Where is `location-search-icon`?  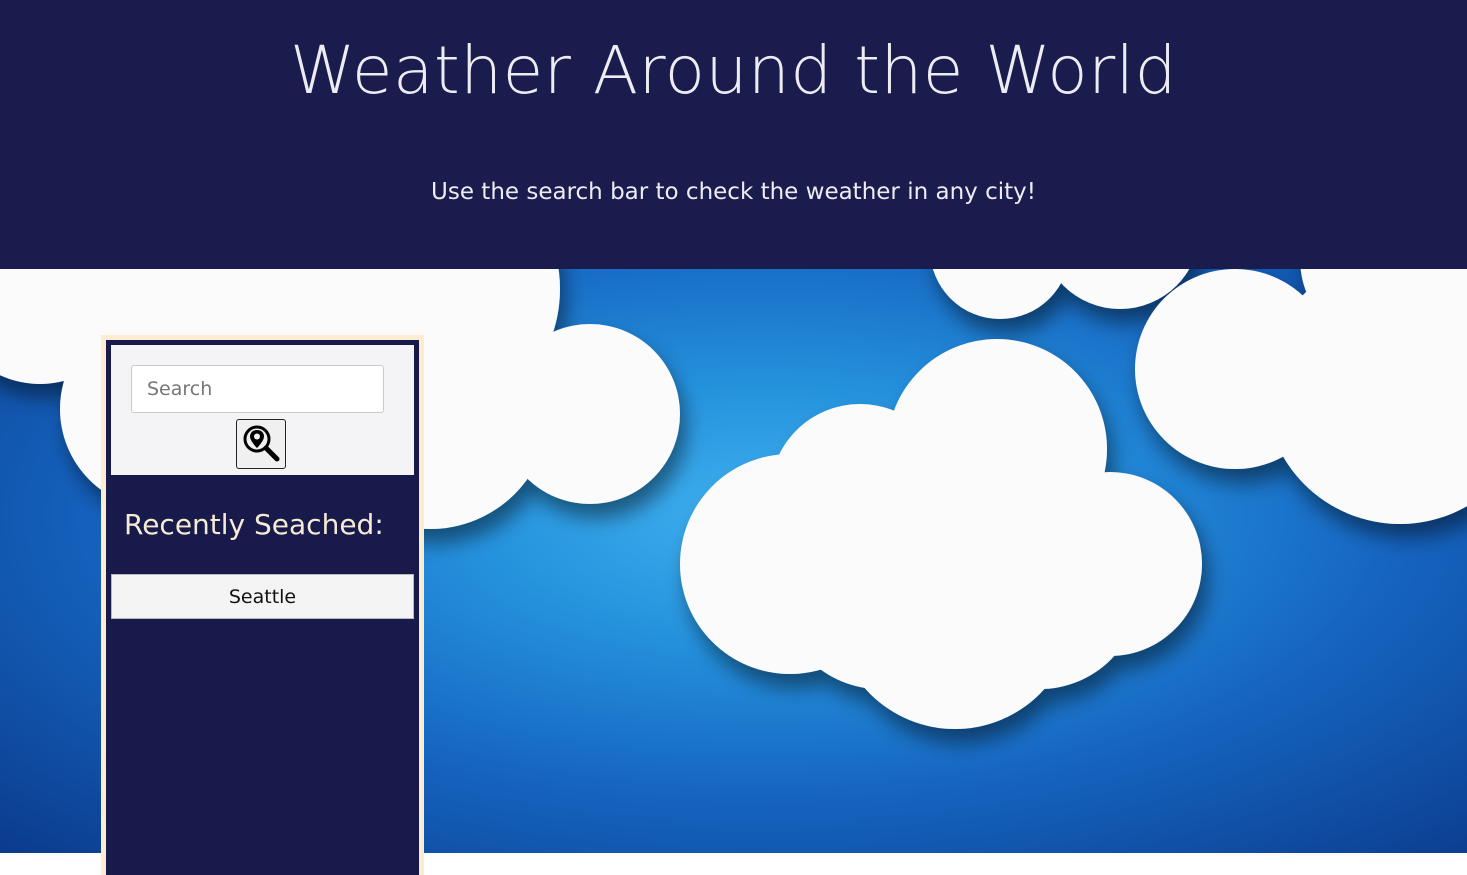 location-search-icon is located at coordinates (261, 444).